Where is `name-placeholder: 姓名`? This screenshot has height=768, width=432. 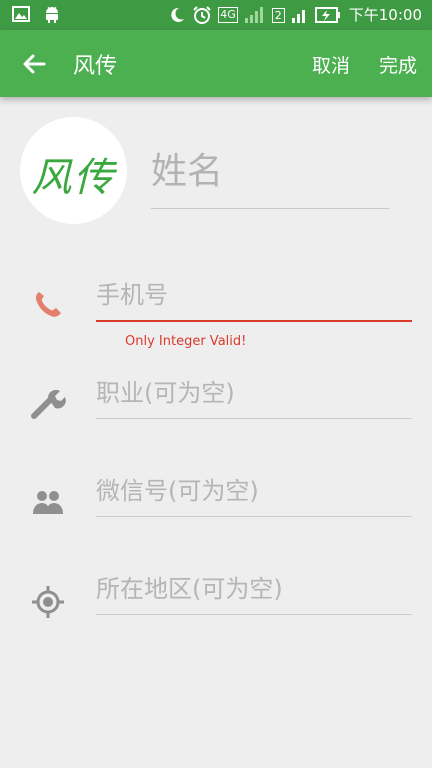
name-placeholder: 姓名 is located at coordinates (187, 171).